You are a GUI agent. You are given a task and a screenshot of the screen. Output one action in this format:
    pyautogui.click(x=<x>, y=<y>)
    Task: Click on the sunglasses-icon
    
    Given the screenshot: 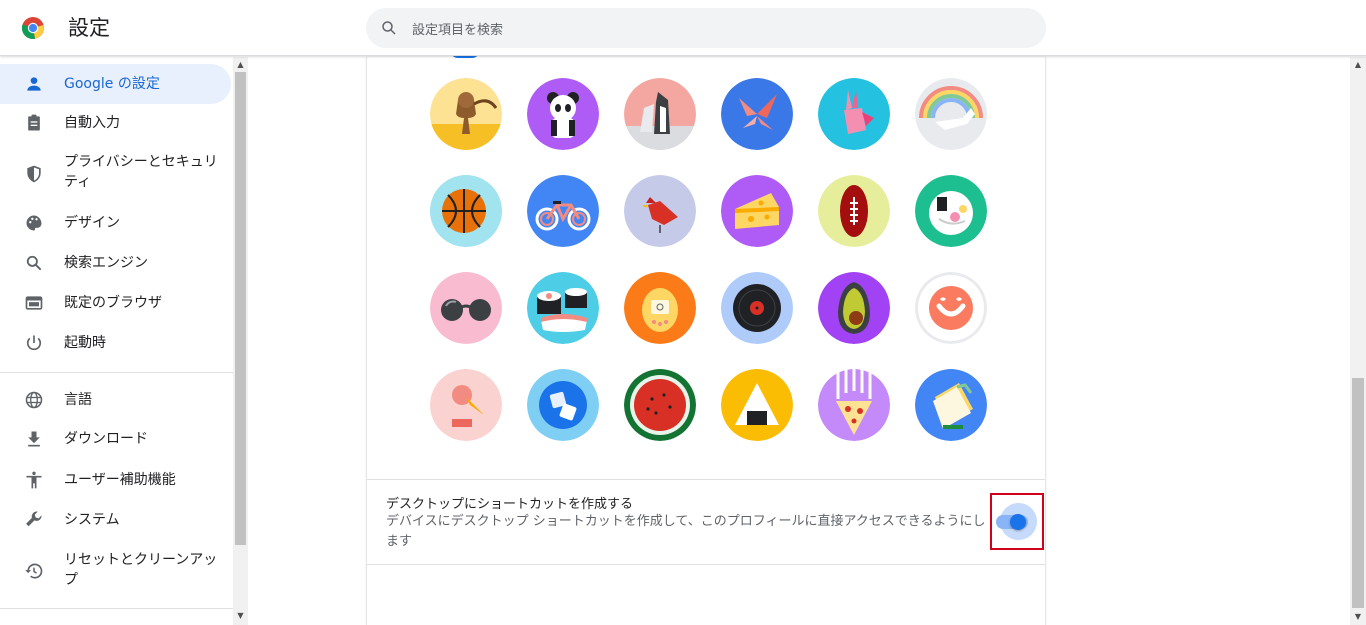 What is the action you would take?
    pyautogui.click(x=466, y=308)
    